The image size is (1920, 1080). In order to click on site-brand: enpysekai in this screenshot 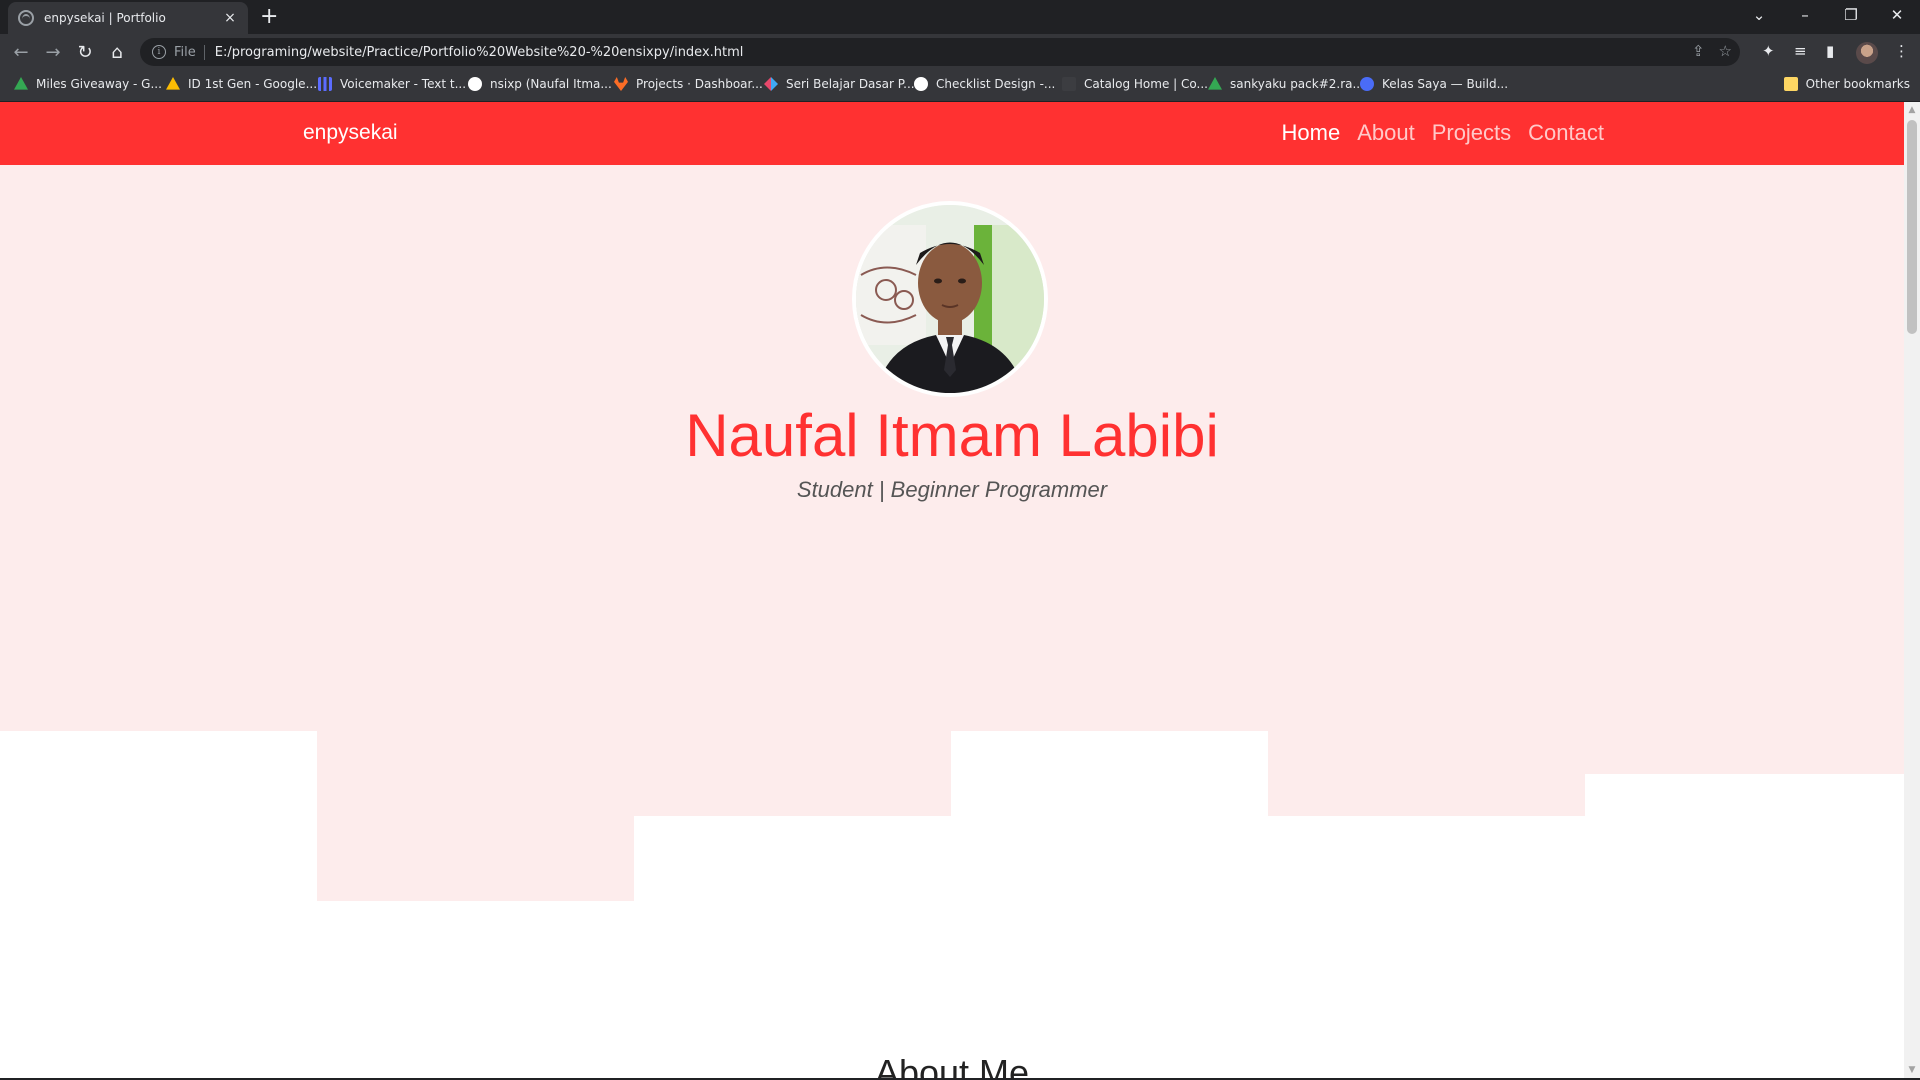, I will do `click(350, 133)`.